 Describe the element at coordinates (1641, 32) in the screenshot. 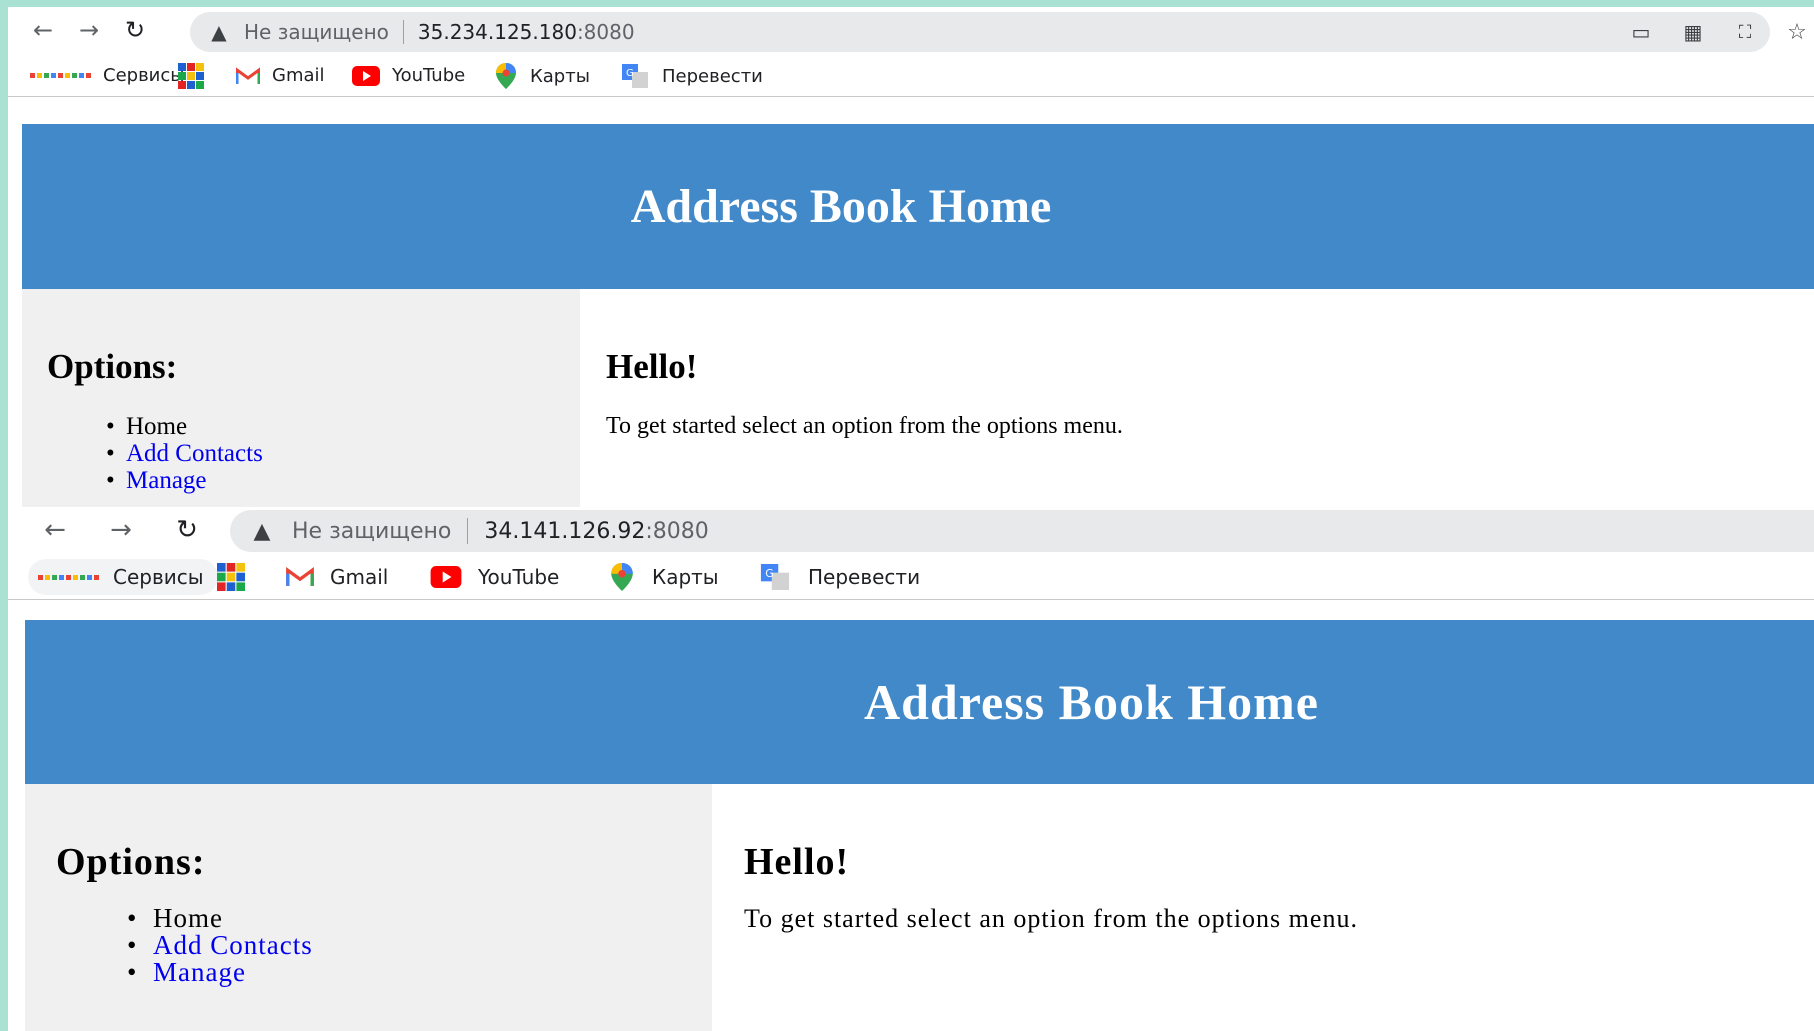

I see `cast-device-icon: ▭` at that location.